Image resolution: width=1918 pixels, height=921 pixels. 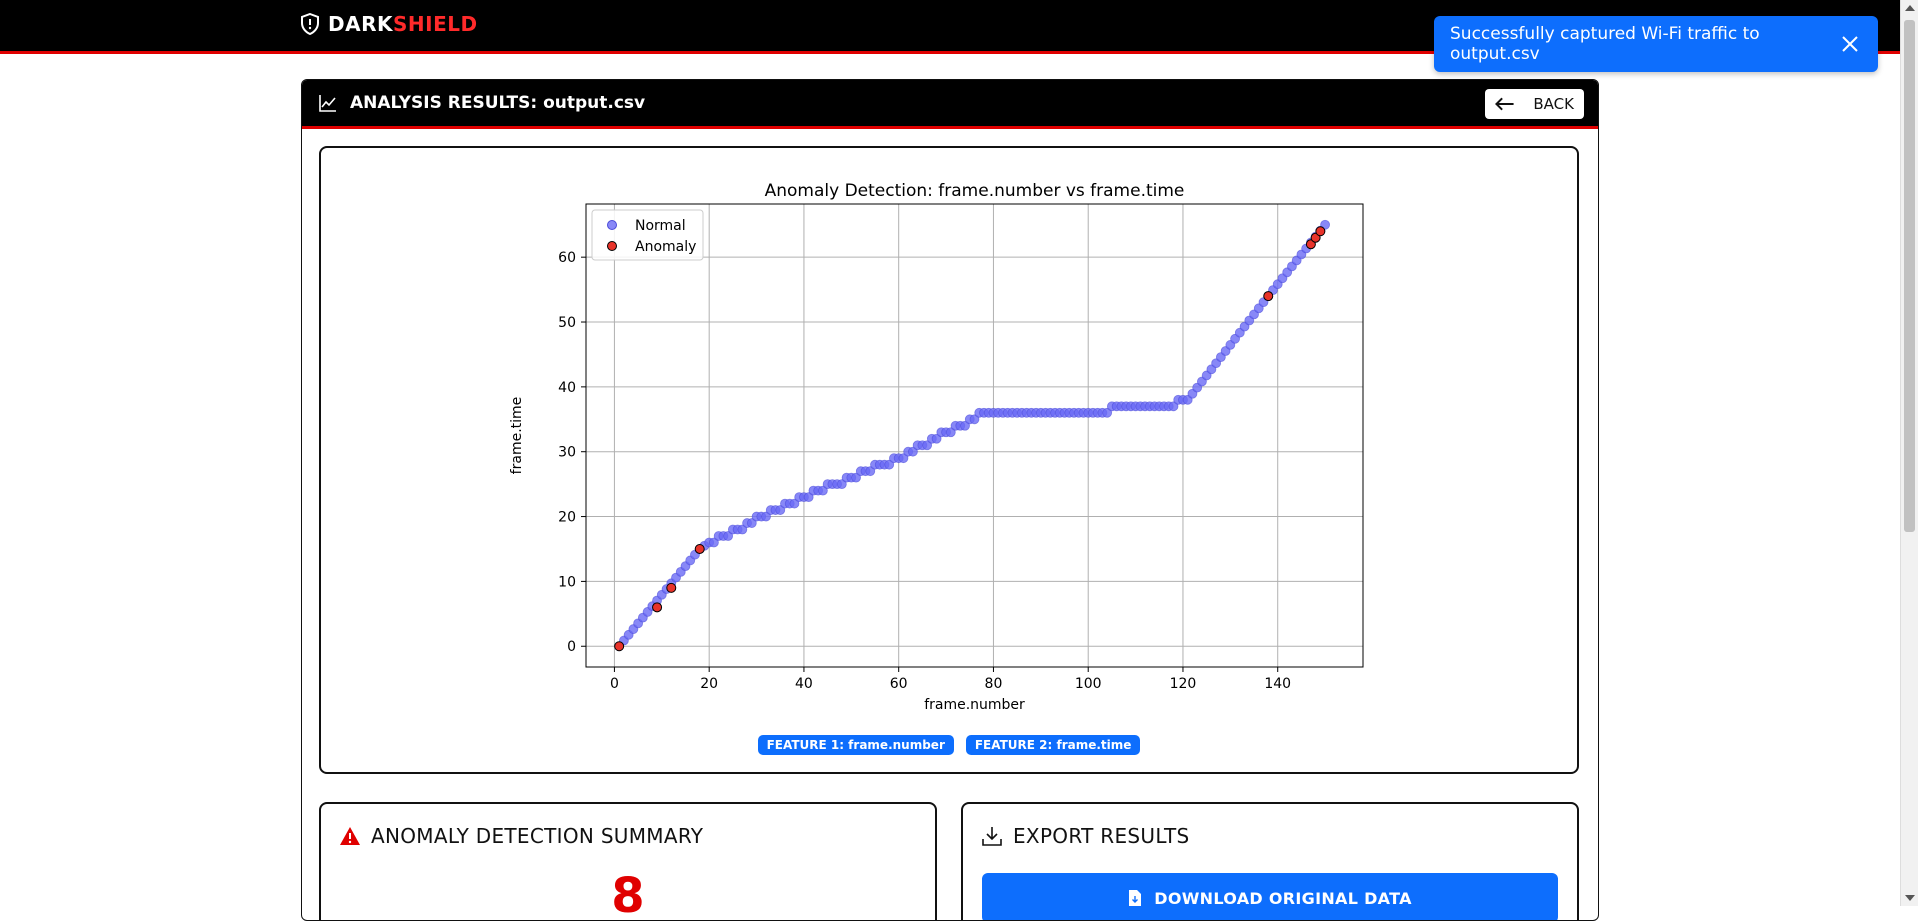 I want to click on scroll-up-arrow-icon, so click(x=1910, y=8).